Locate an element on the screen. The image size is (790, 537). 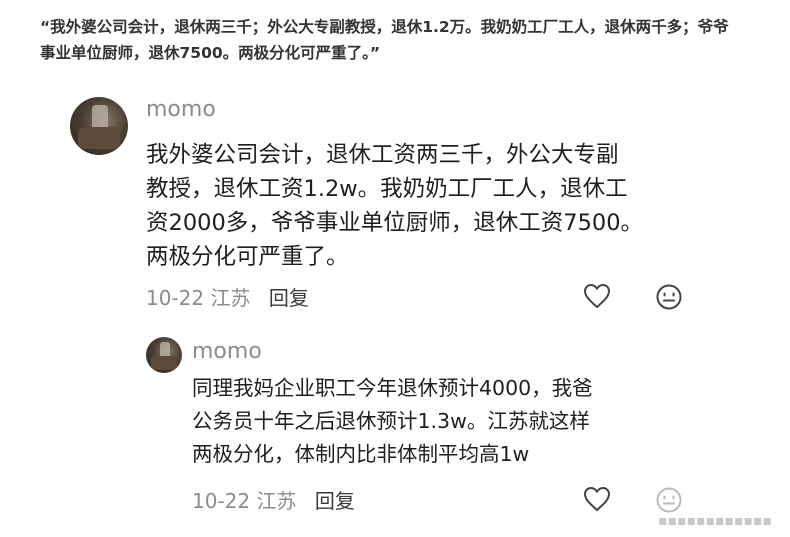
comment-line: 两极分化可严重了。 is located at coordinates (247, 257).